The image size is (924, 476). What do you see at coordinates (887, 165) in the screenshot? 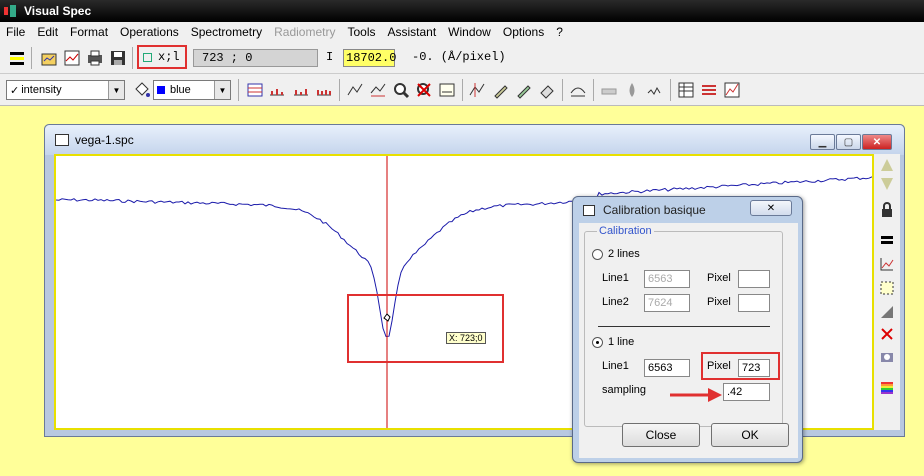
I see `scroll-up-icon` at bounding box center [887, 165].